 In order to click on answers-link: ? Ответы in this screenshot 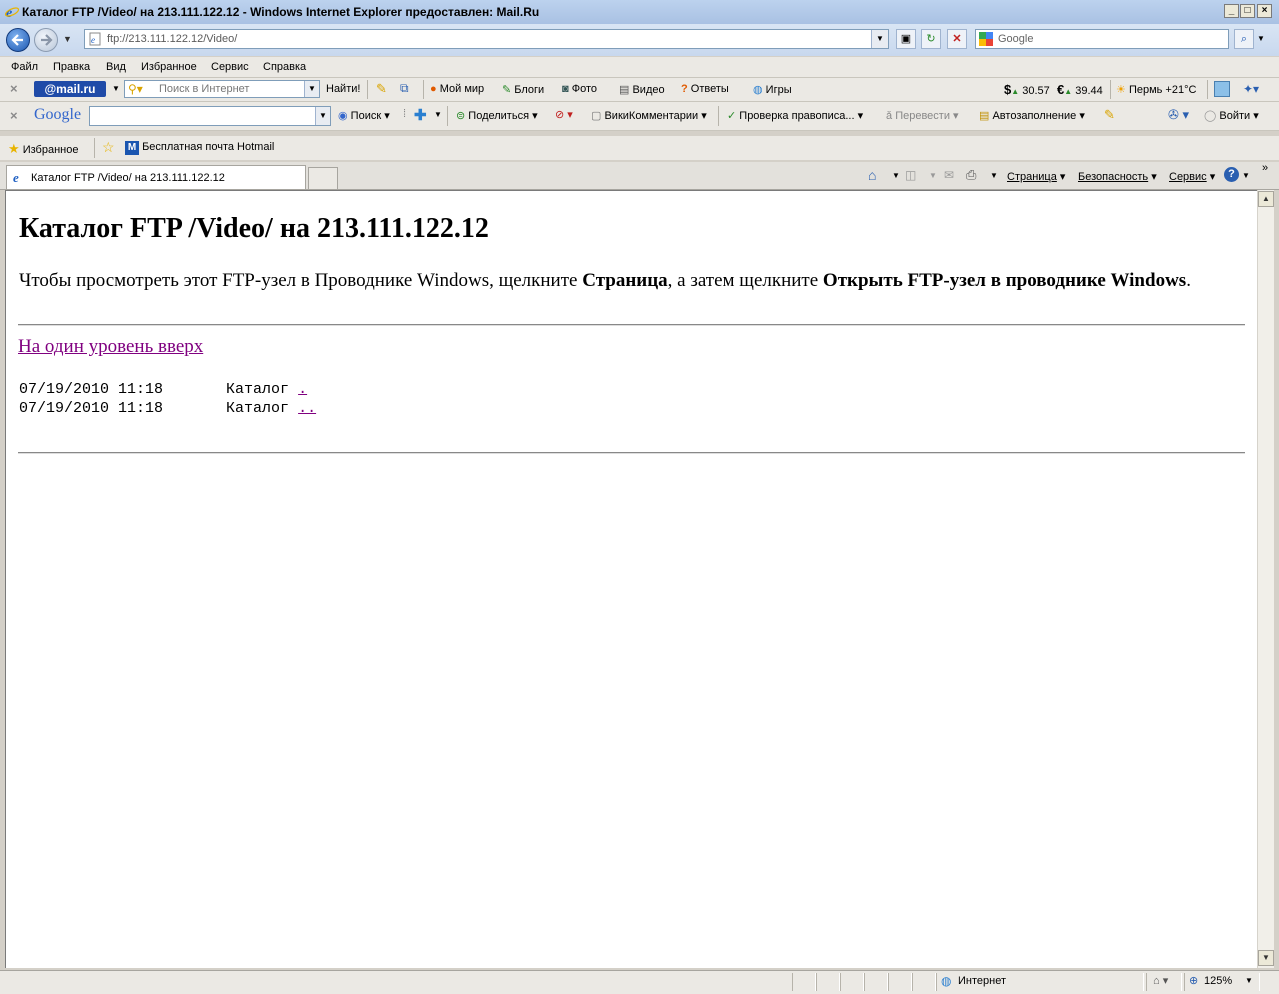, I will do `click(705, 89)`.